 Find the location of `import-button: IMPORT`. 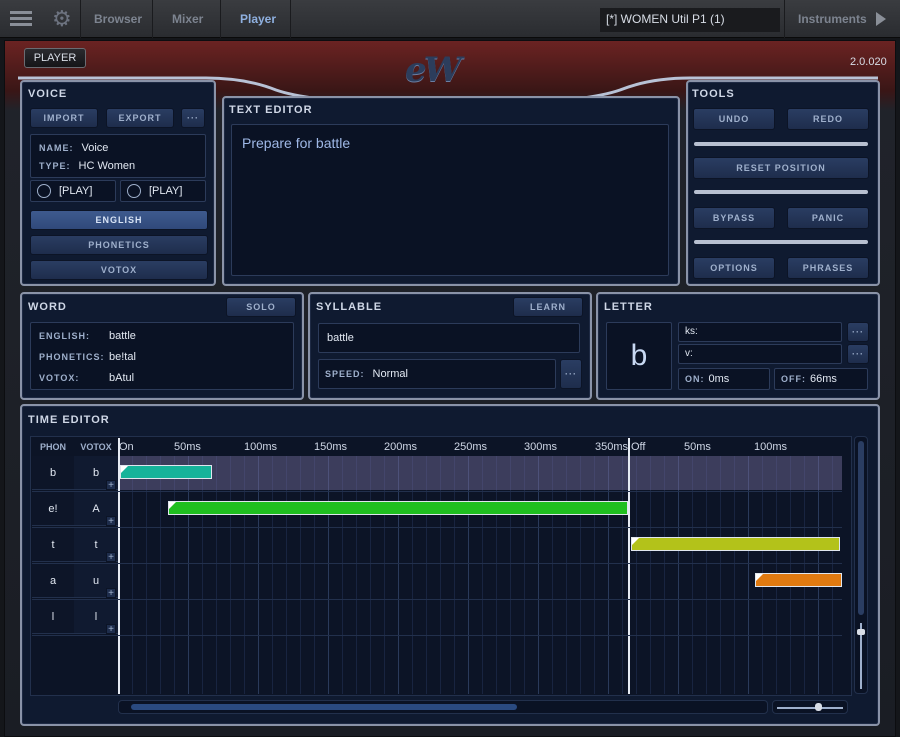

import-button: IMPORT is located at coordinates (64, 118).